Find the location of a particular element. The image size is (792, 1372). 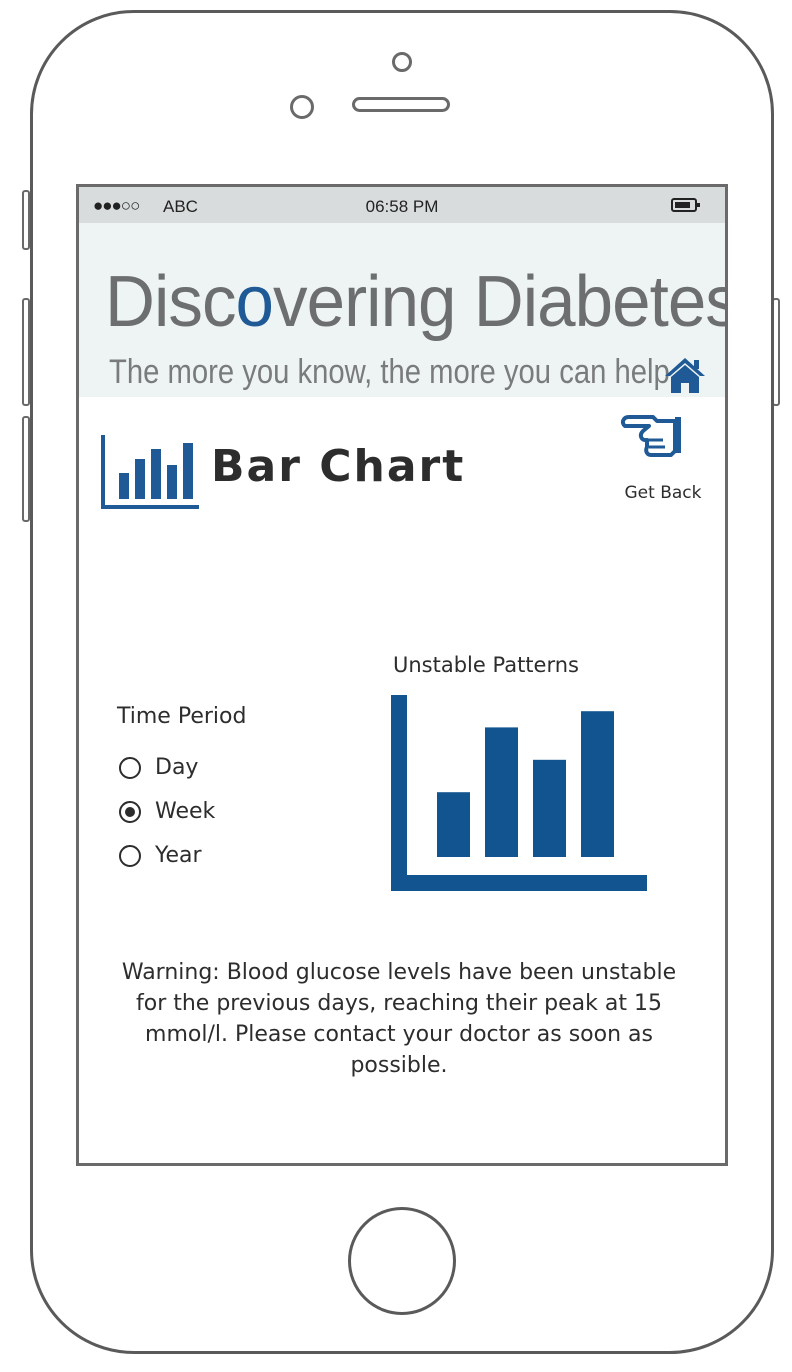

app-title-part2: vering Diabetes is located at coordinates (500, 302).